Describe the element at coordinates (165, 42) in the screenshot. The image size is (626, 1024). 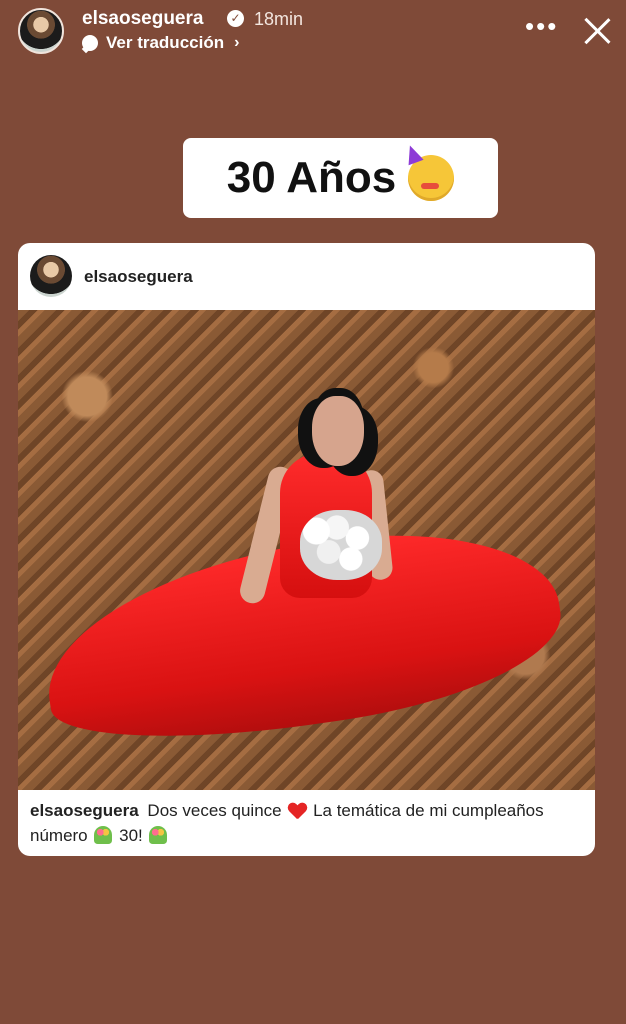
I see `translate-label: Ver traducción` at that location.